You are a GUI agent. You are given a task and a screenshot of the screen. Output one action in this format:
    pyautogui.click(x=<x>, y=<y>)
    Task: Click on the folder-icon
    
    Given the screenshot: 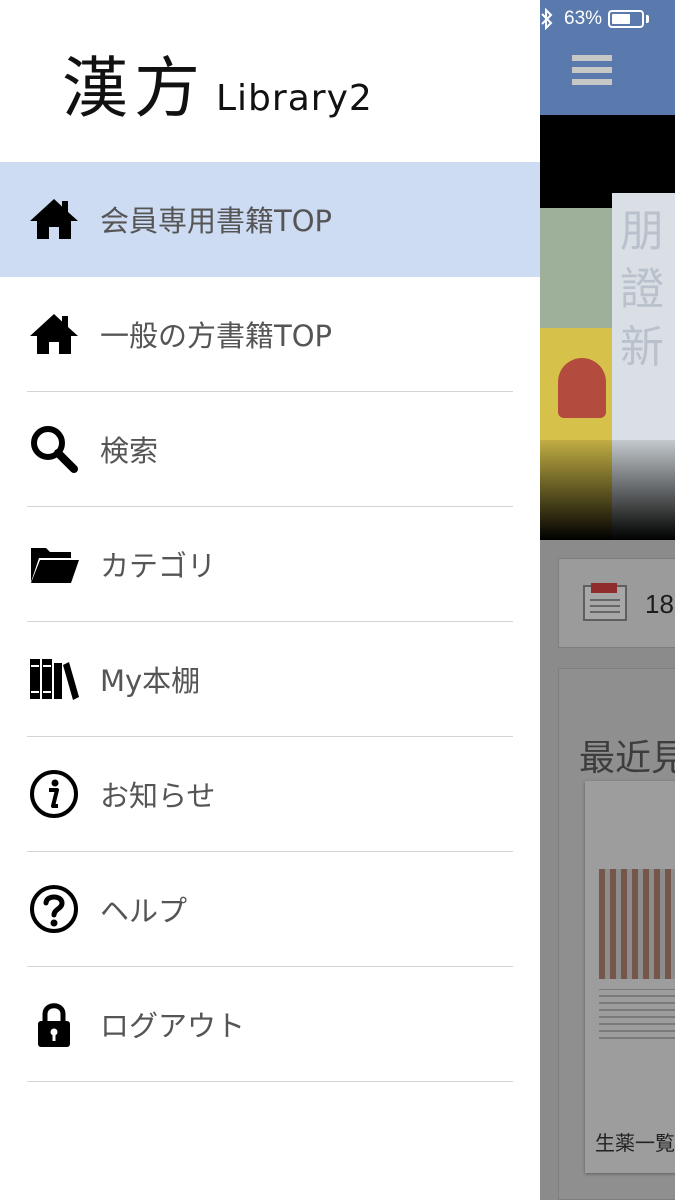 What is the action you would take?
    pyautogui.click(x=54, y=564)
    